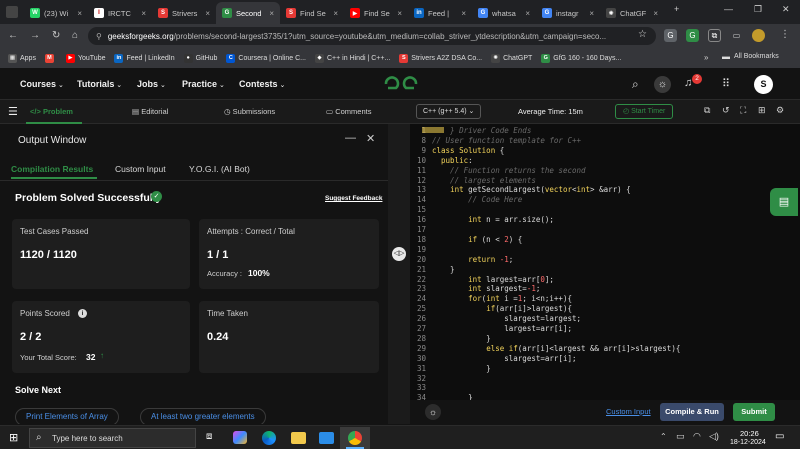 The height and width of the screenshot is (449, 800). Describe the element at coordinates (662, 84) in the screenshot. I see `theme-toggle-icon: ☼` at that location.